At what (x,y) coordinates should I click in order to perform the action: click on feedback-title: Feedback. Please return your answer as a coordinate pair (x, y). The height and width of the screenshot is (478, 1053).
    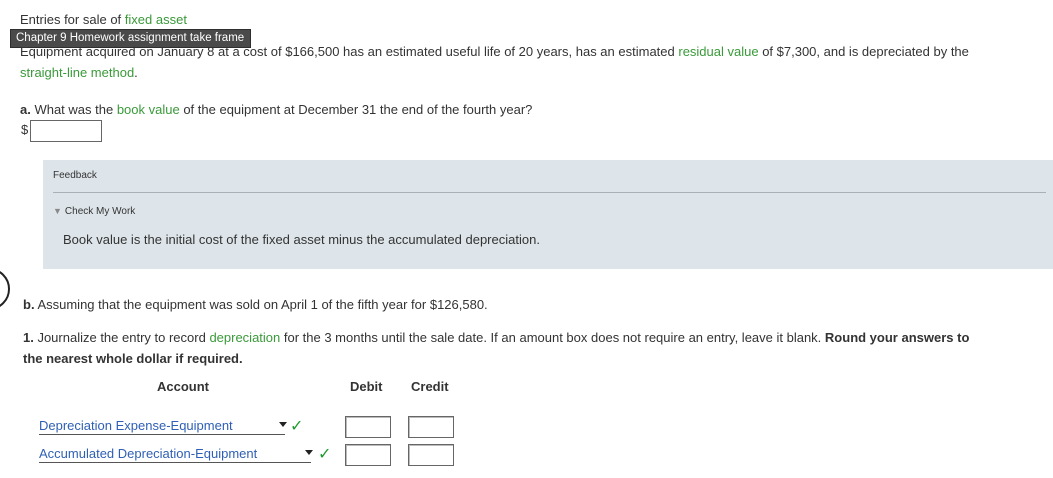
    Looking at the image, I should click on (75, 175).